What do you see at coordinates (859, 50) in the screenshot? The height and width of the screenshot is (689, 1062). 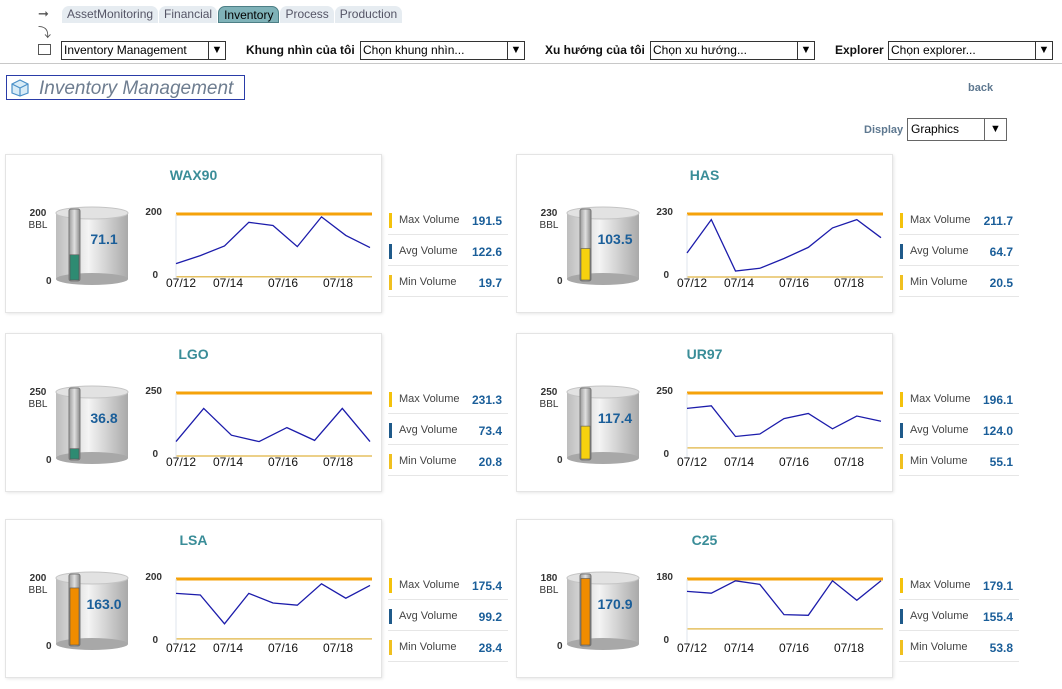 I see `explorer-label: Explorer` at bounding box center [859, 50].